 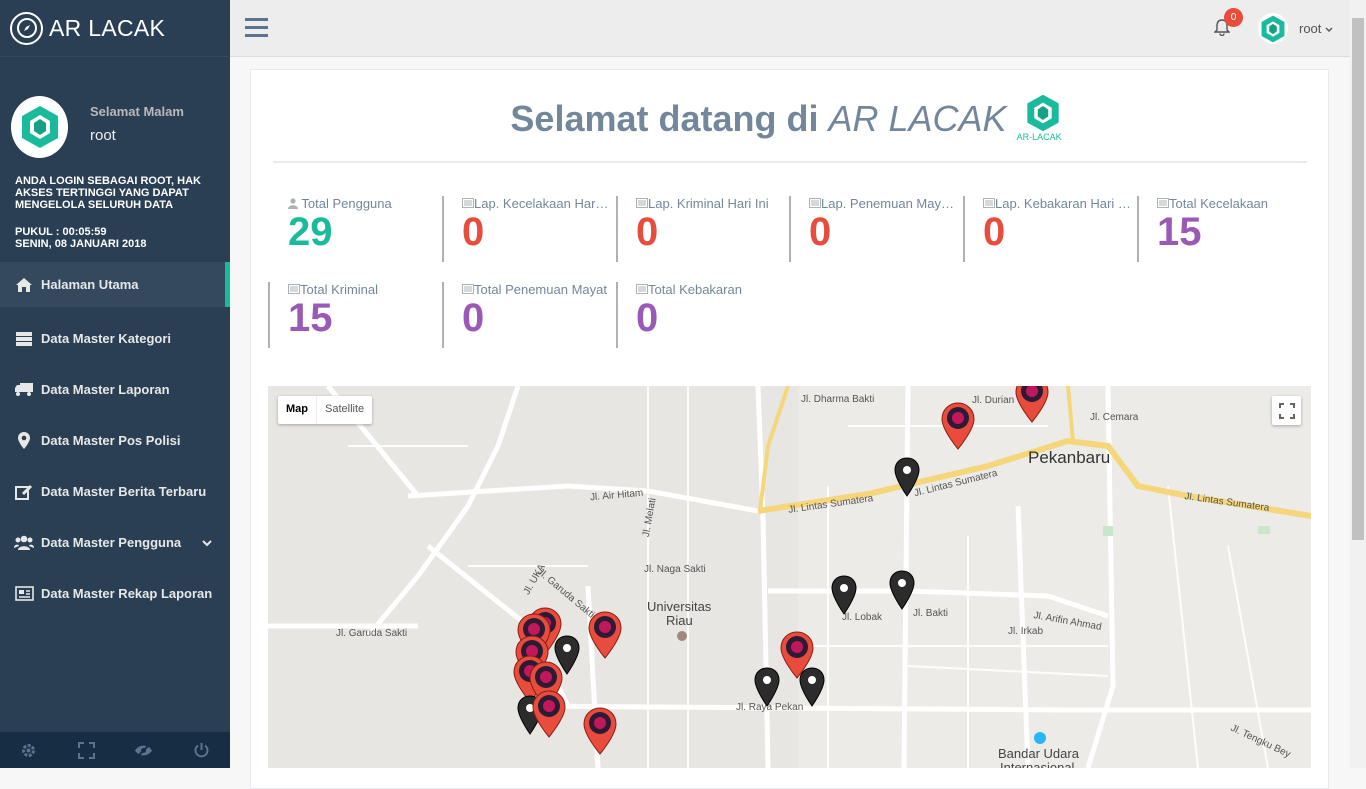 I want to click on stat-label: Total Penemuan Mayat, so click(x=536, y=289).